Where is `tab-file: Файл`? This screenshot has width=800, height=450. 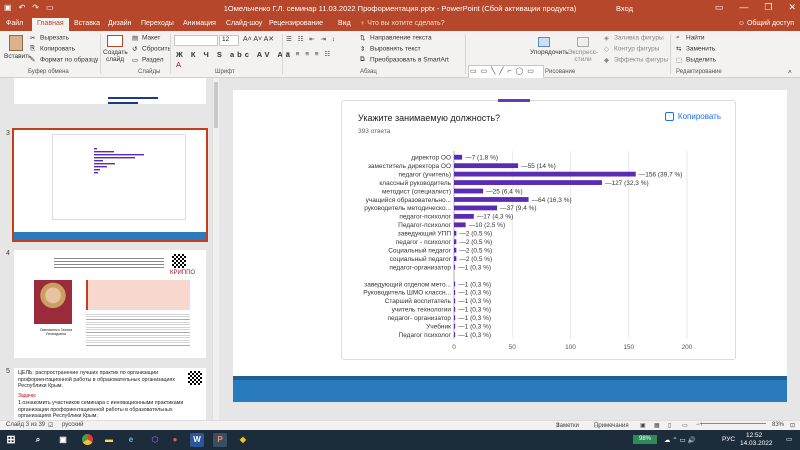
tab-file: Файл is located at coordinates (14, 23).